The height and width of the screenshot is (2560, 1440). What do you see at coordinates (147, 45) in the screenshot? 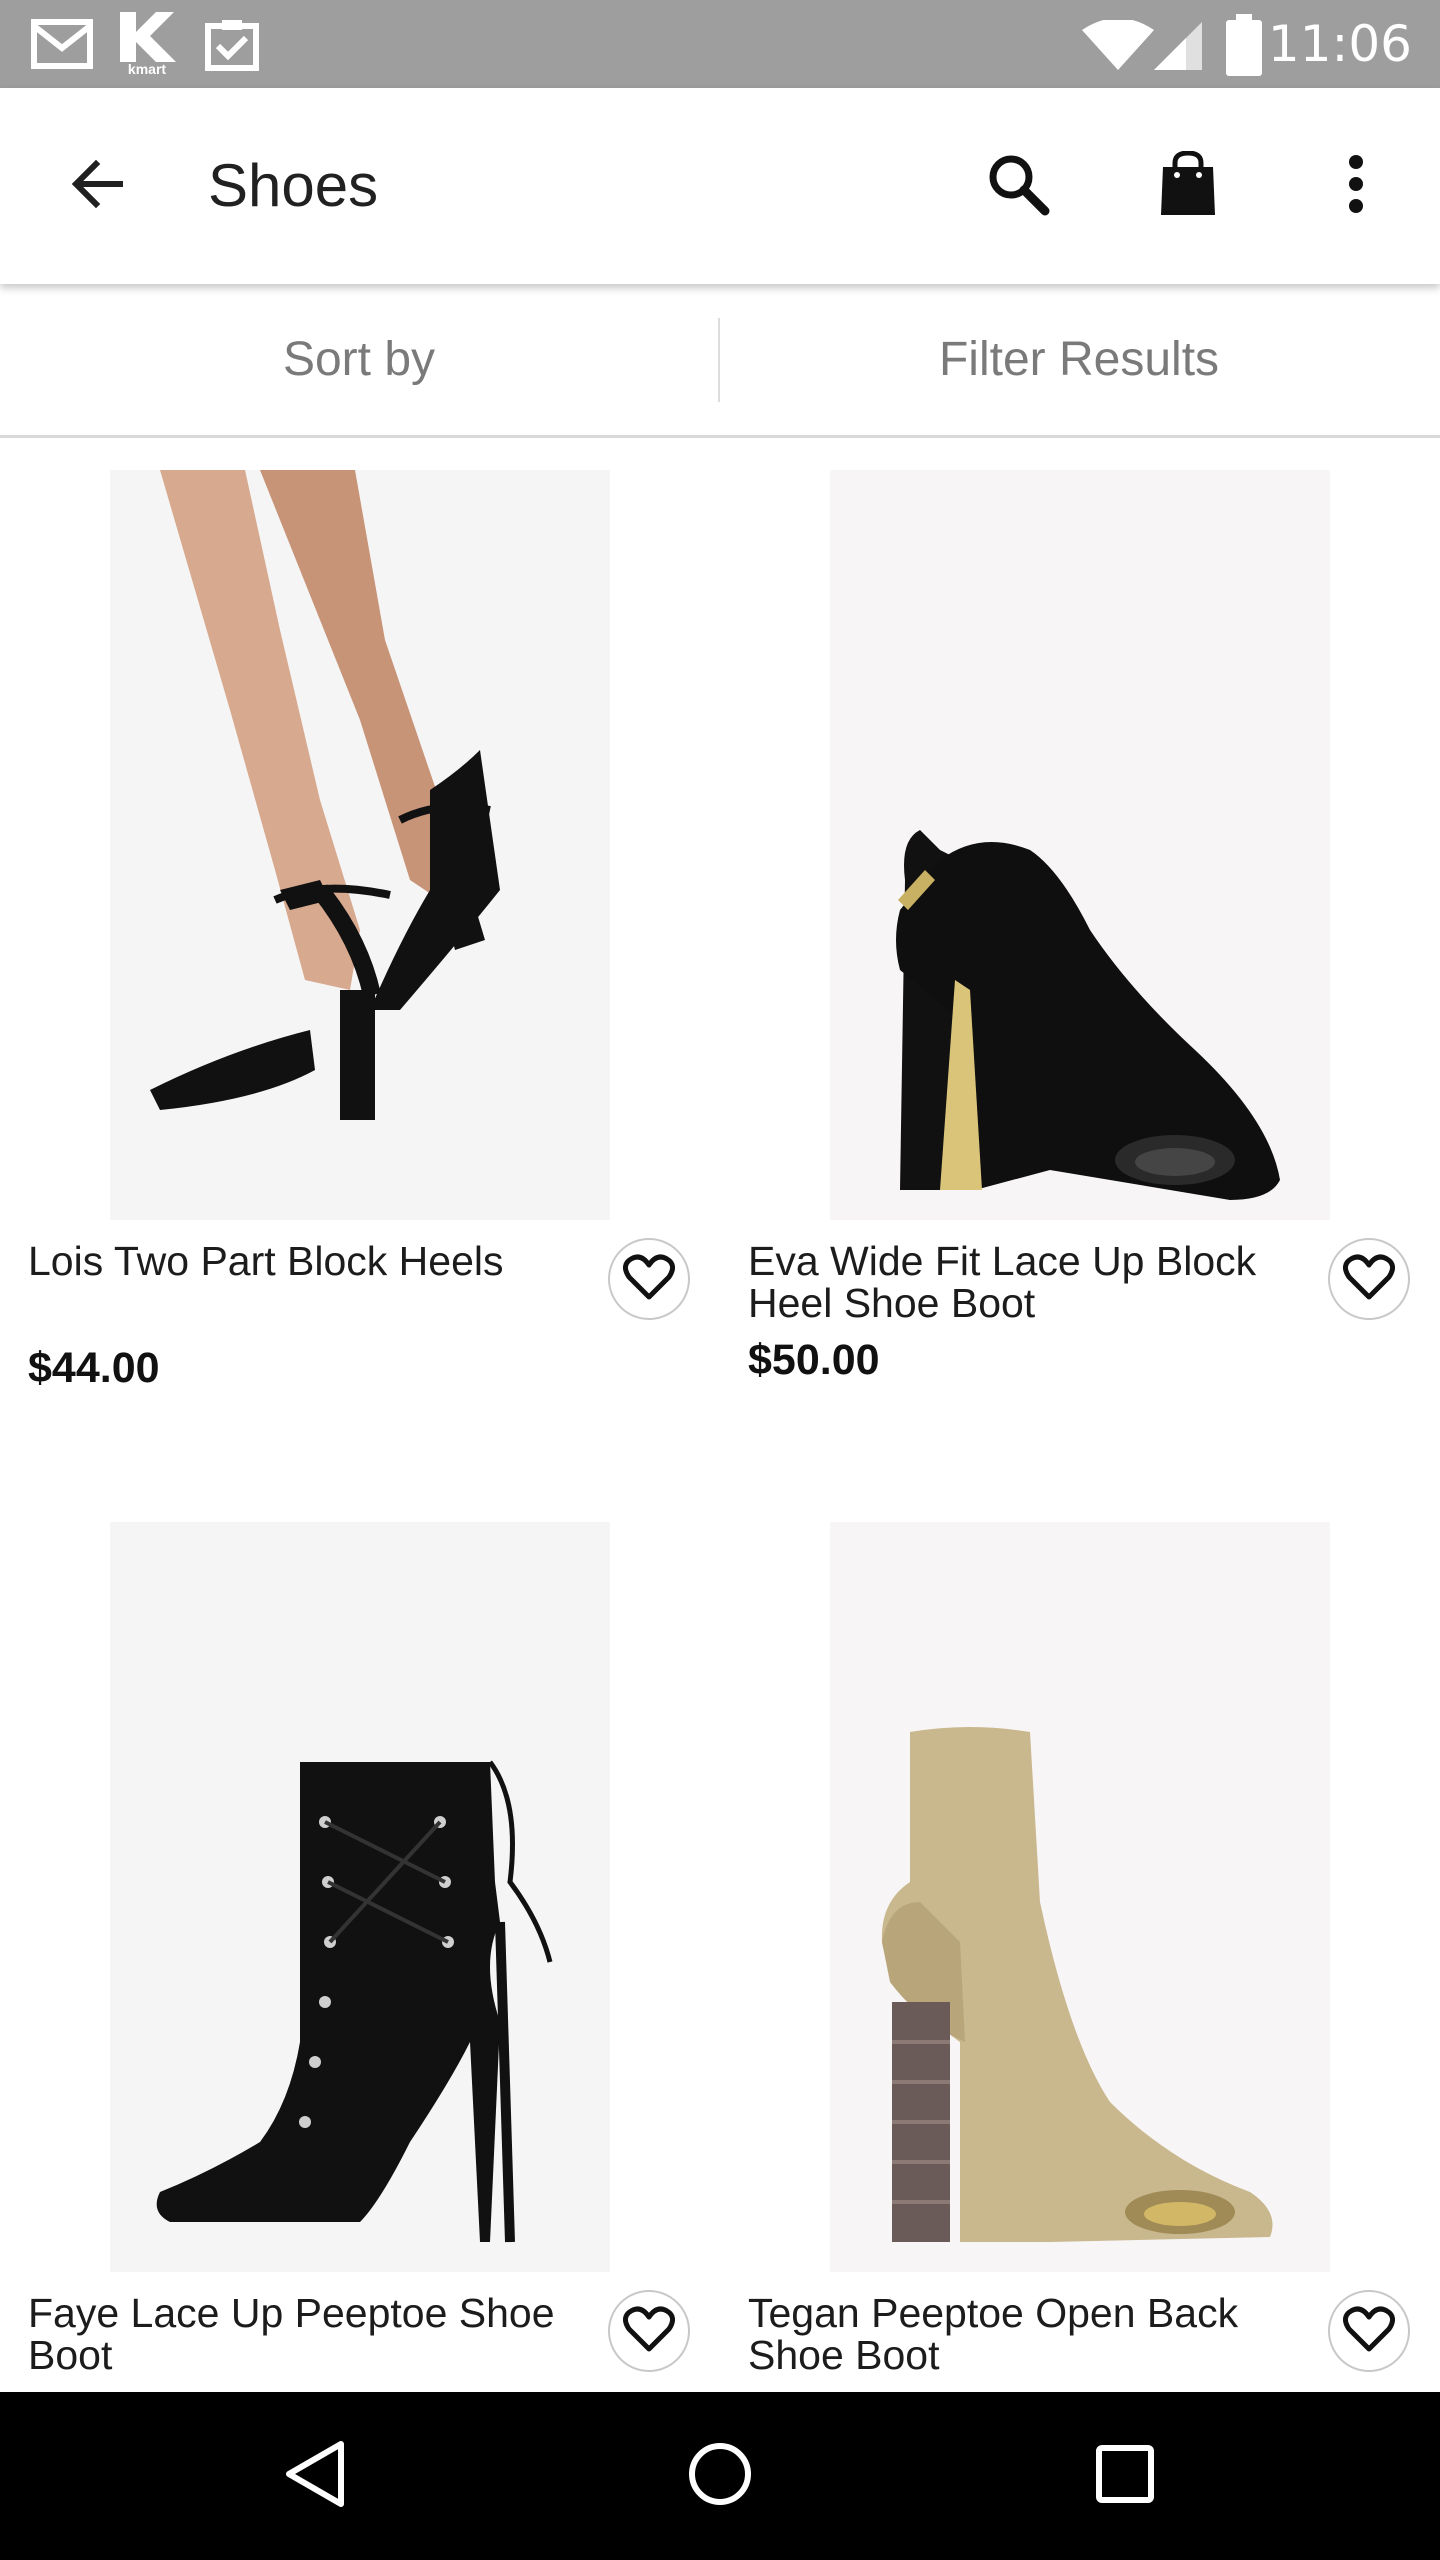
I see `kmart-app-icon: kmart` at bounding box center [147, 45].